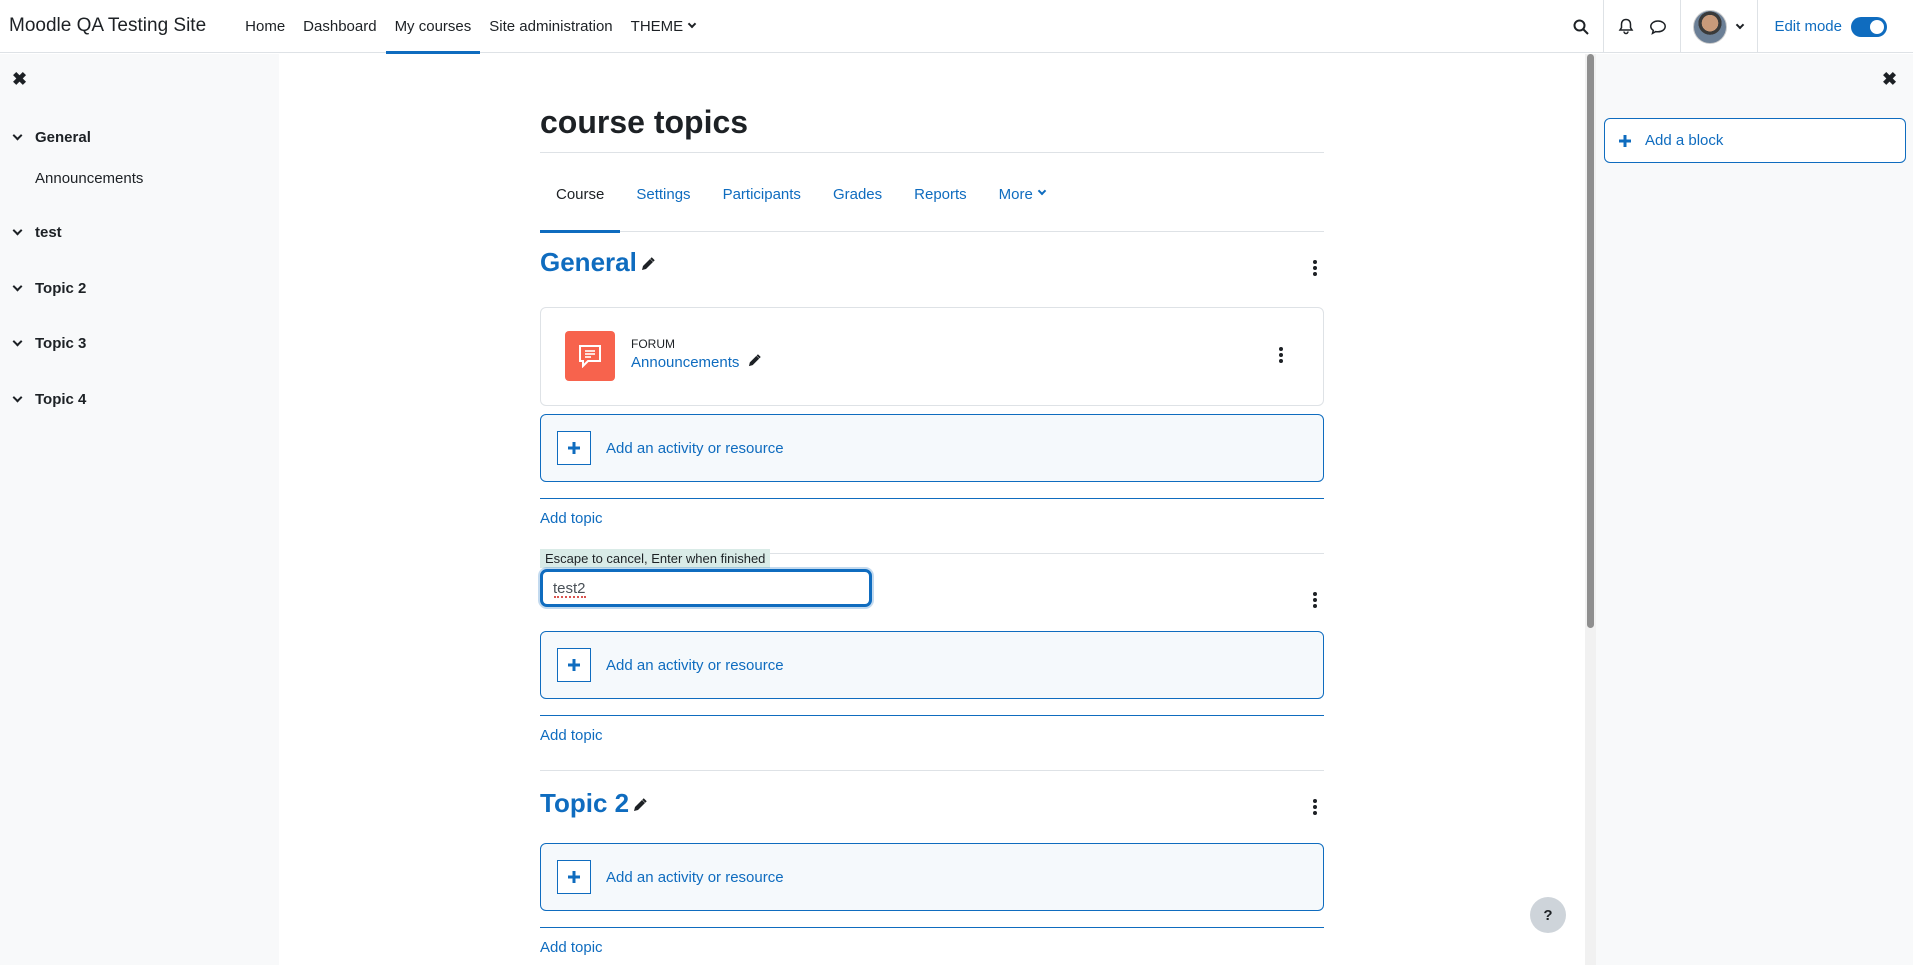  Describe the element at coordinates (61, 399) in the screenshot. I see `course-index-section-label: Topic 4` at that location.